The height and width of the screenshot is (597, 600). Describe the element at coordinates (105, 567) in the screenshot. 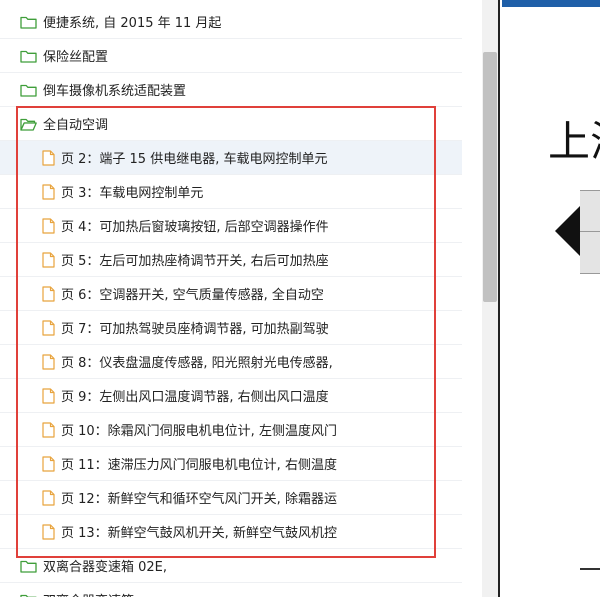

I see `tree-item-label: 双离合器变速箱 02E,` at that location.